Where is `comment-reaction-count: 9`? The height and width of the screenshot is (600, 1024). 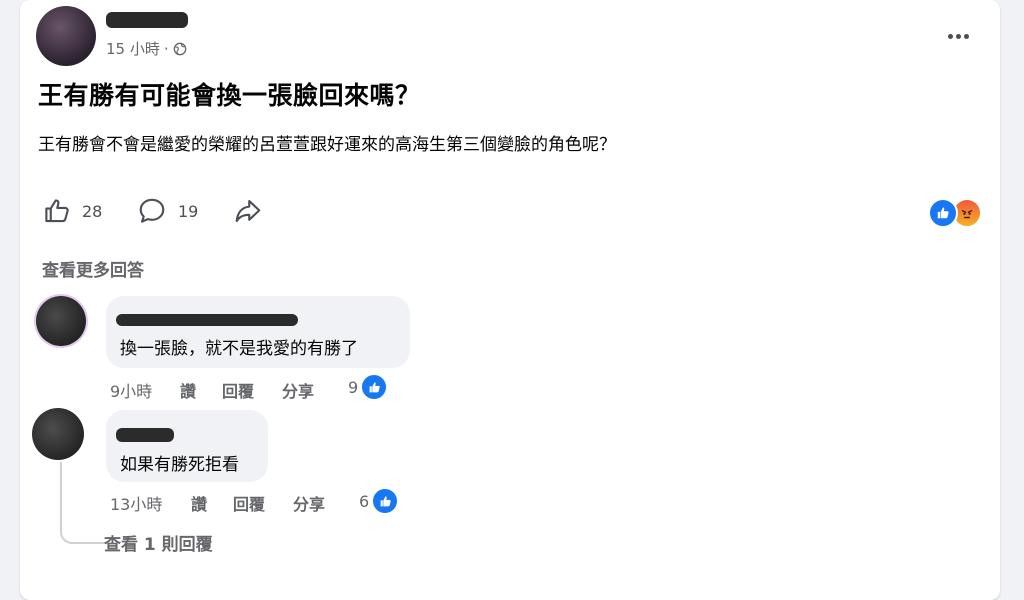
comment-reaction-count: 9 is located at coordinates (368, 387).